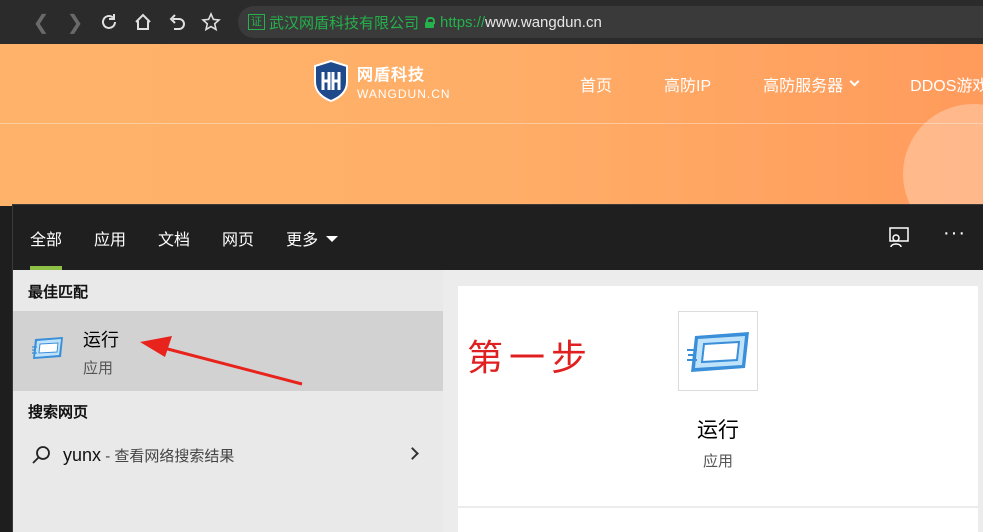 The image size is (983, 532). I want to click on chevron-right-icon, so click(412, 453).